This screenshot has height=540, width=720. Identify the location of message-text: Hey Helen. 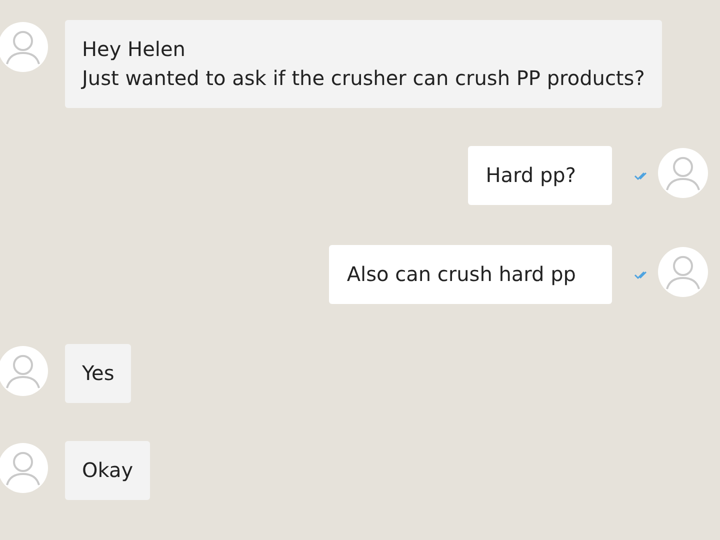
(134, 49).